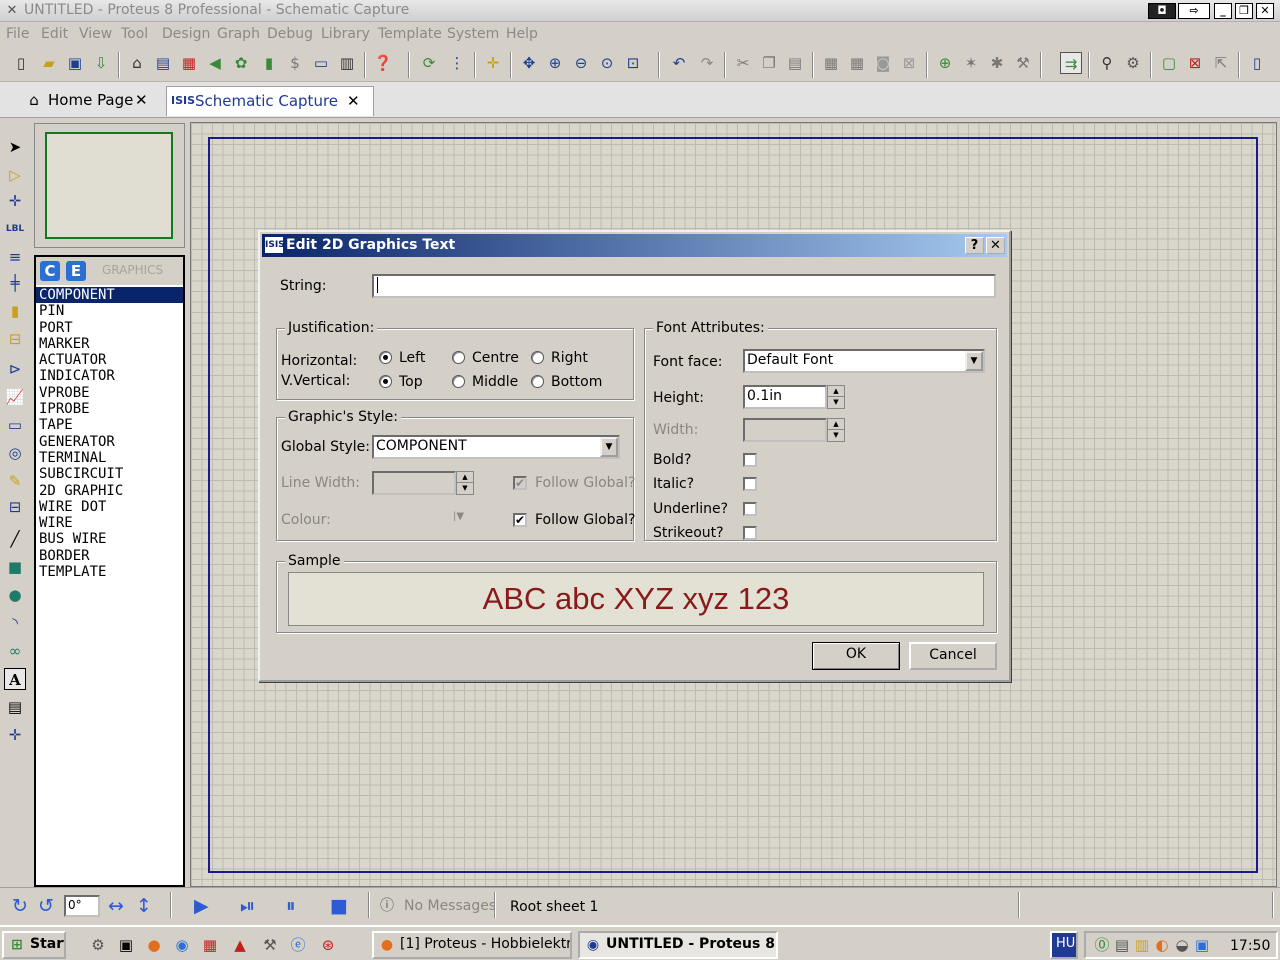 Image resolution: width=1280 pixels, height=960 pixels. What do you see at coordinates (520, 483) in the screenshot?
I see `follow-global-line-checkbox: ✔` at bounding box center [520, 483].